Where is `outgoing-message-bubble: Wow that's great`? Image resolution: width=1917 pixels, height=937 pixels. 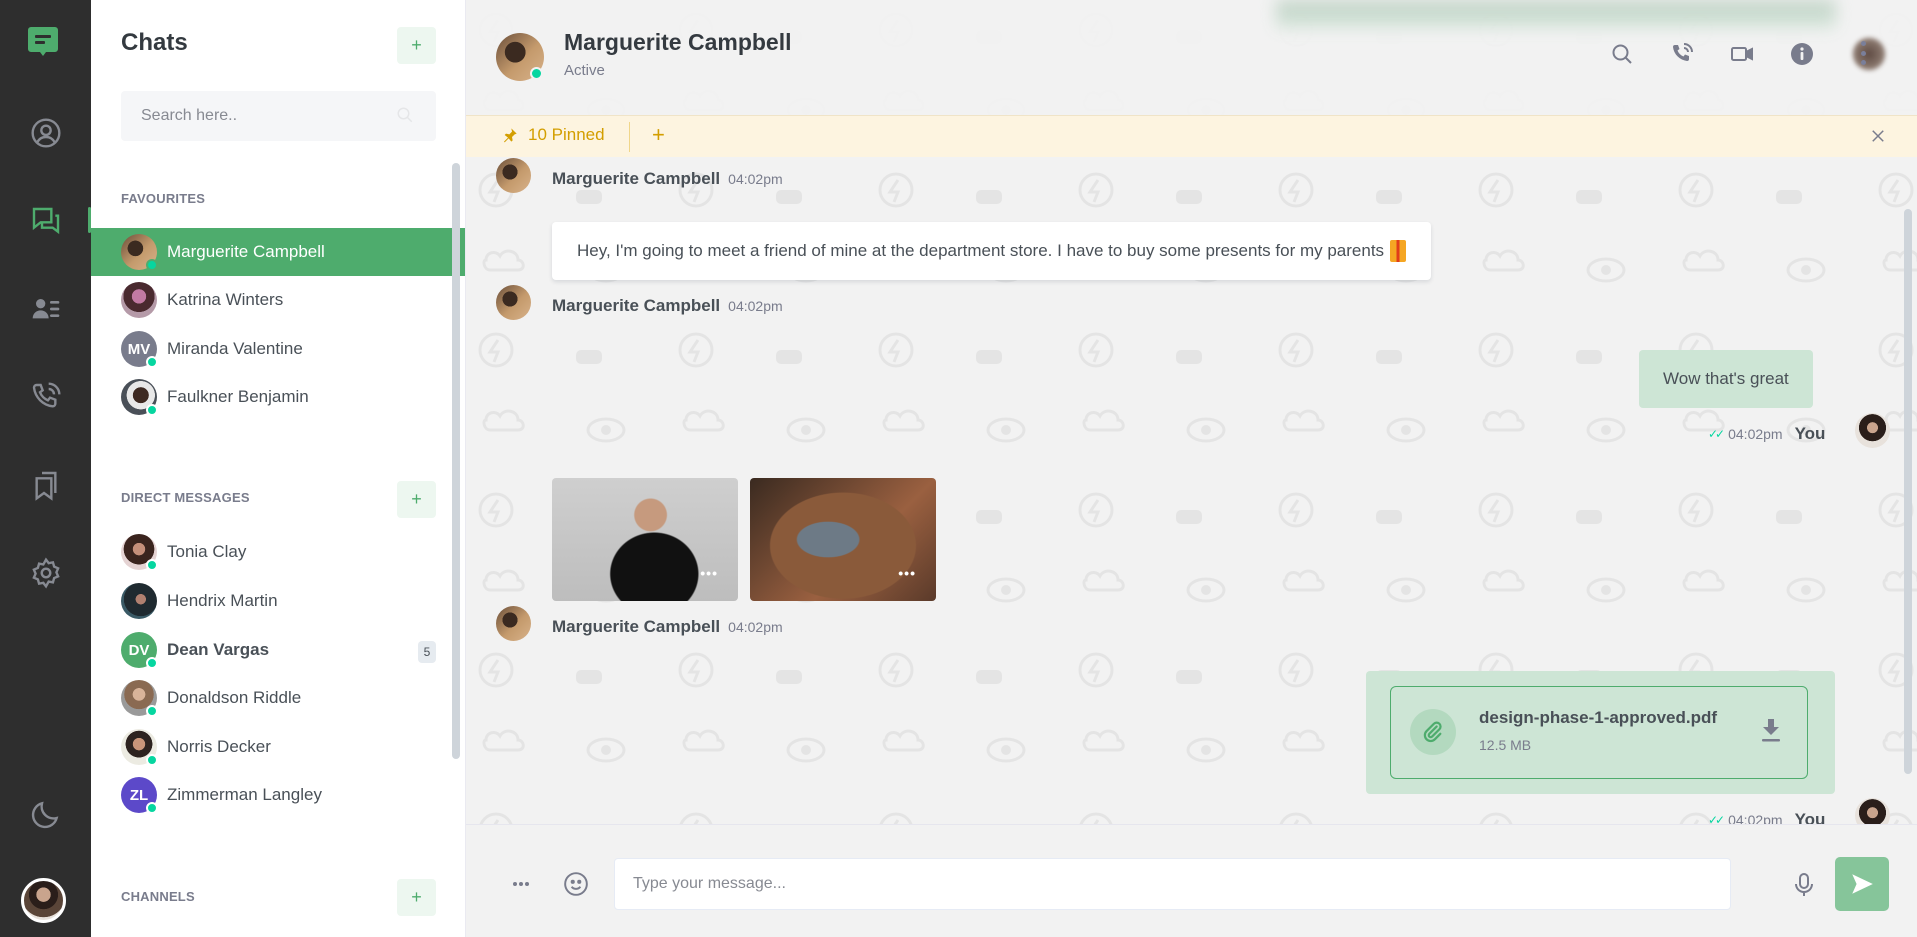 outgoing-message-bubble: Wow that's great is located at coordinates (1726, 379).